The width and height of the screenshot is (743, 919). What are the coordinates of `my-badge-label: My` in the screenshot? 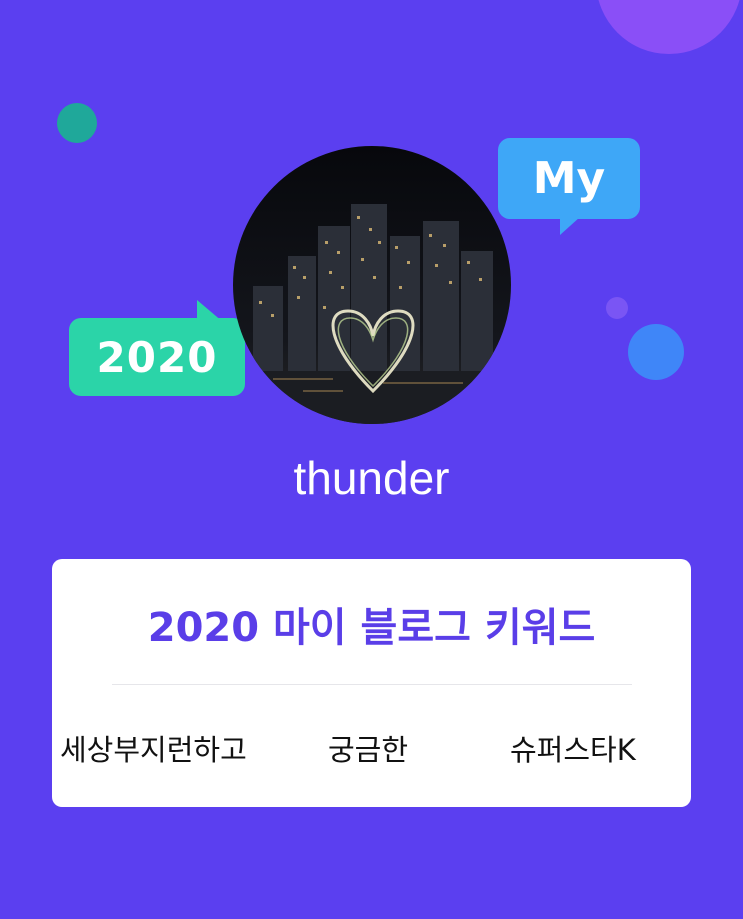 It's located at (569, 178).